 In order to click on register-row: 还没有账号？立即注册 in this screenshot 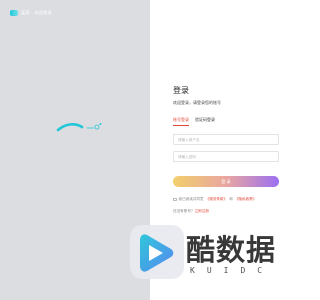, I will do `click(191, 211)`.